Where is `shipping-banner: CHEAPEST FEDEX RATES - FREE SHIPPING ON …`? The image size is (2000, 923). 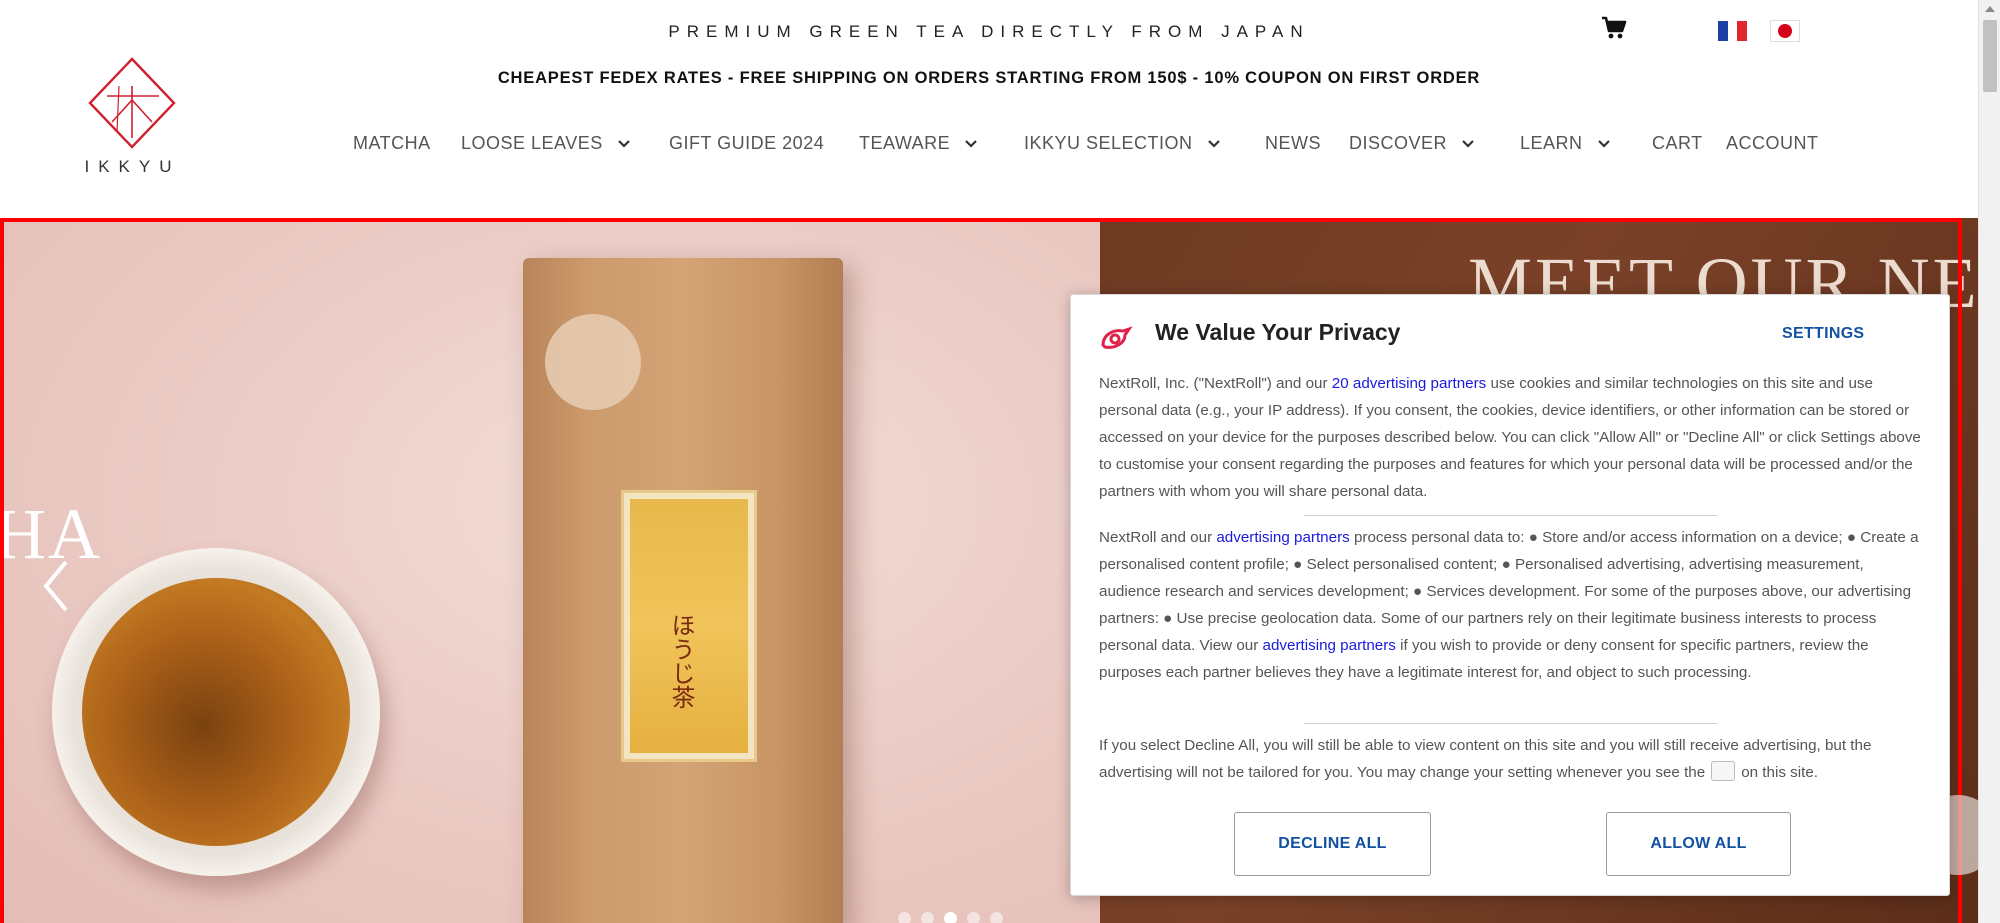 shipping-banner: CHEAPEST FEDEX RATES - FREE SHIPPING ON … is located at coordinates (989, 78).